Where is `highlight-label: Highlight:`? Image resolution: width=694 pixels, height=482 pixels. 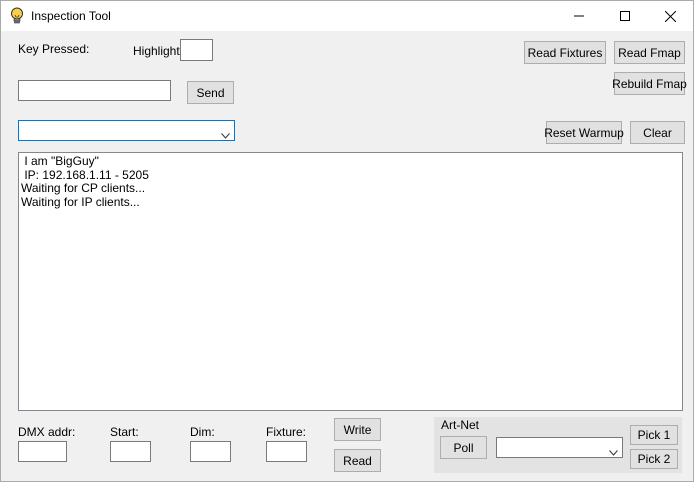
highlight-label: Highlight: is located at coordinates (158, 51).